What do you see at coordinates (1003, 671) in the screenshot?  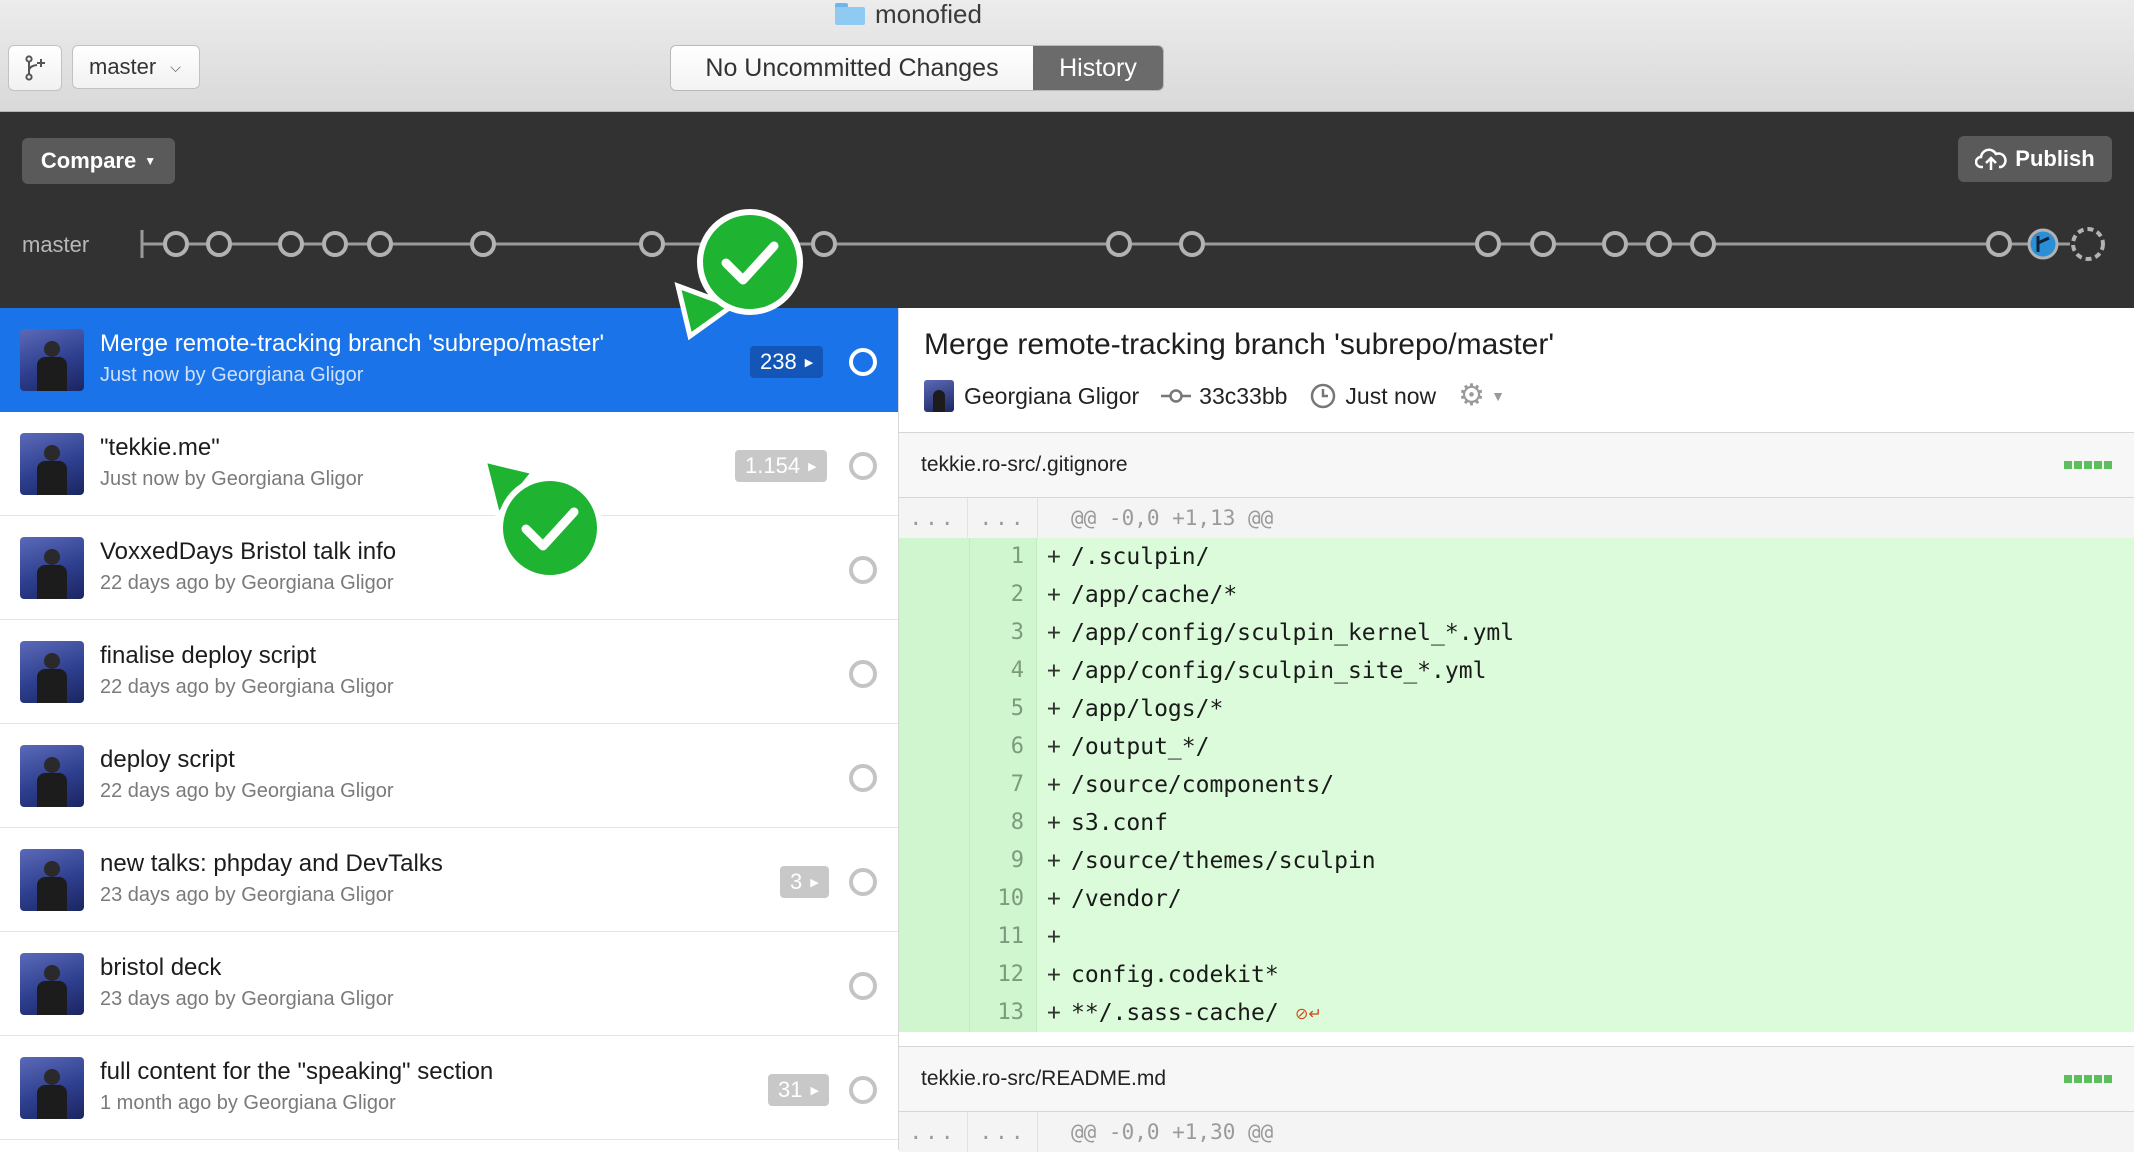 I see `diff-line-number: 4` at bounding box center [1003, 671].